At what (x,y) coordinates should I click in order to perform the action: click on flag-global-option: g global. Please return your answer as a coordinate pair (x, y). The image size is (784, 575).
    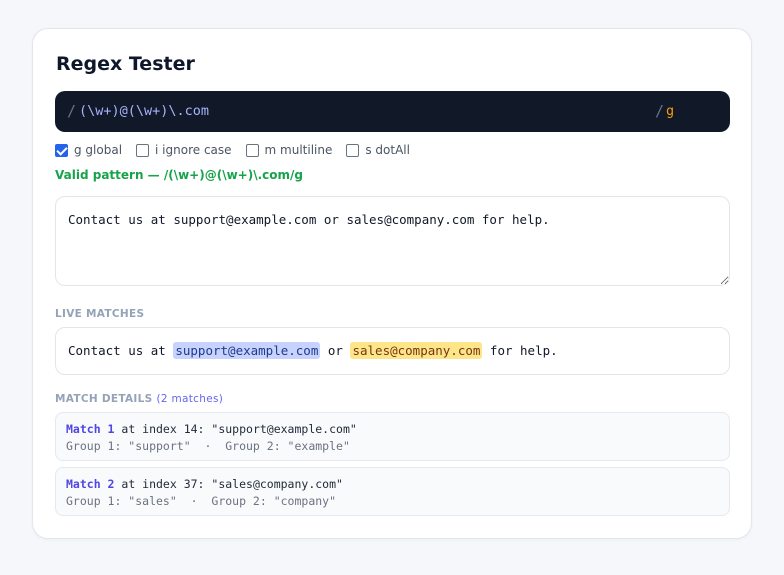
    Looking at the image, I should click on (88, 150).